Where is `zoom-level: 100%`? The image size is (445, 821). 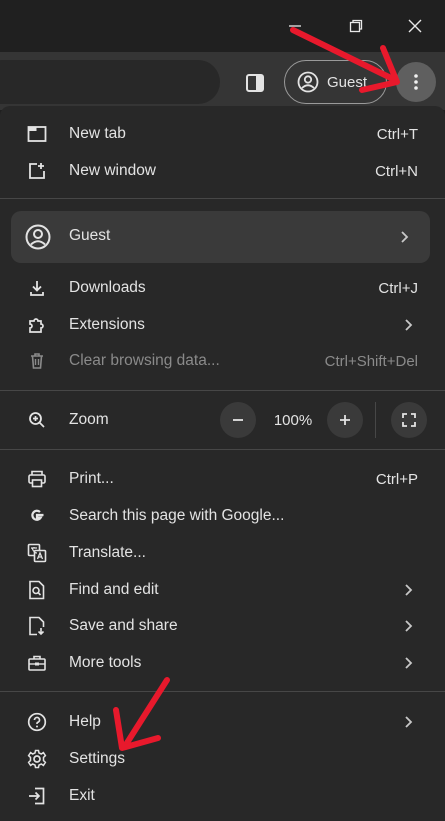 zoom-level: 100% is located at coordinates (293, 420).